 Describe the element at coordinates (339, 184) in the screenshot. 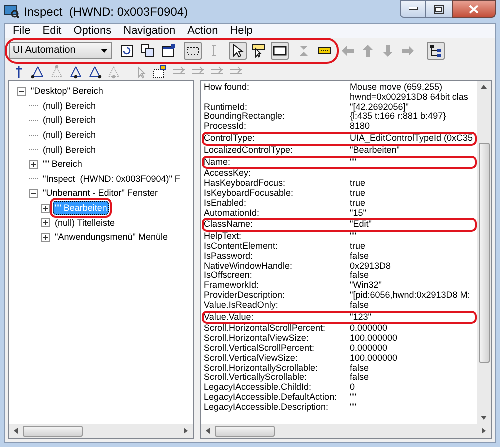

I see `property-row: HasKeyboardFocus: true` at that location.